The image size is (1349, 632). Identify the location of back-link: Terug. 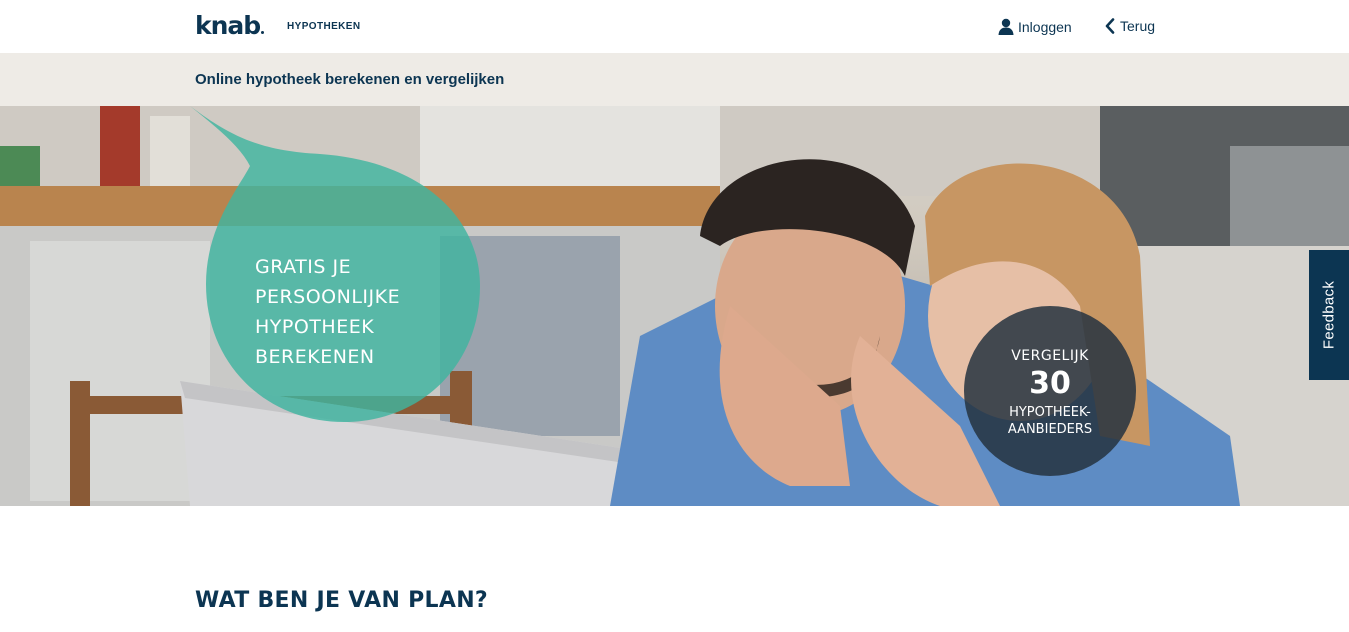
(1130, 26).